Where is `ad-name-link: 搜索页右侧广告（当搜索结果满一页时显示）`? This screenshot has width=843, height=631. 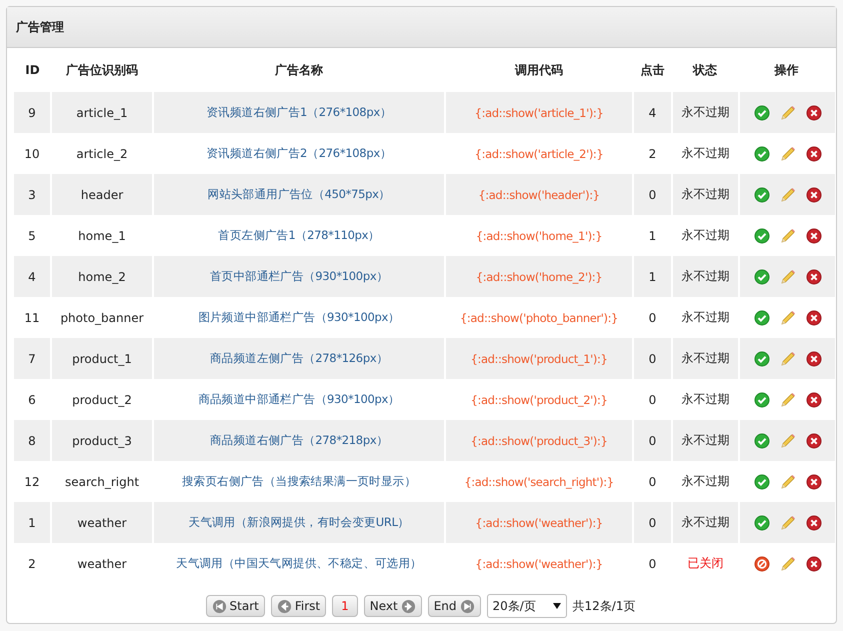
ad-name-link: 搜索页右侧广告（当搜索结果满一页时显示） is located at coordinates (299, 481).